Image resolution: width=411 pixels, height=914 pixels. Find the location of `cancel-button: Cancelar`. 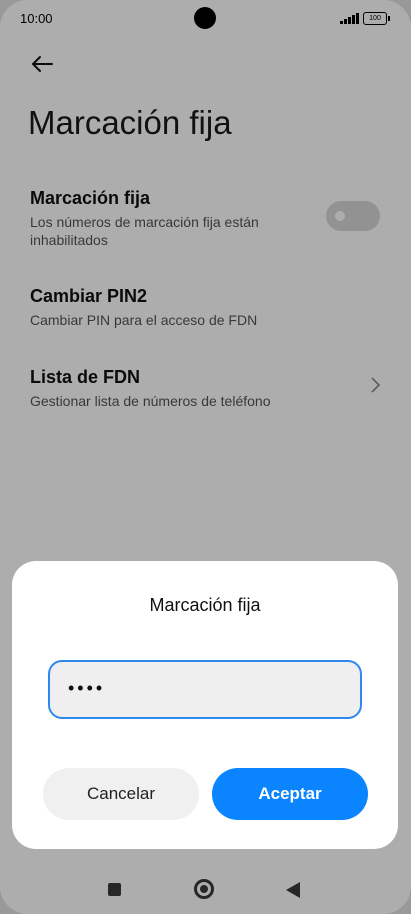

cancel-button: Cancelar is located at coordinates (121, 794).